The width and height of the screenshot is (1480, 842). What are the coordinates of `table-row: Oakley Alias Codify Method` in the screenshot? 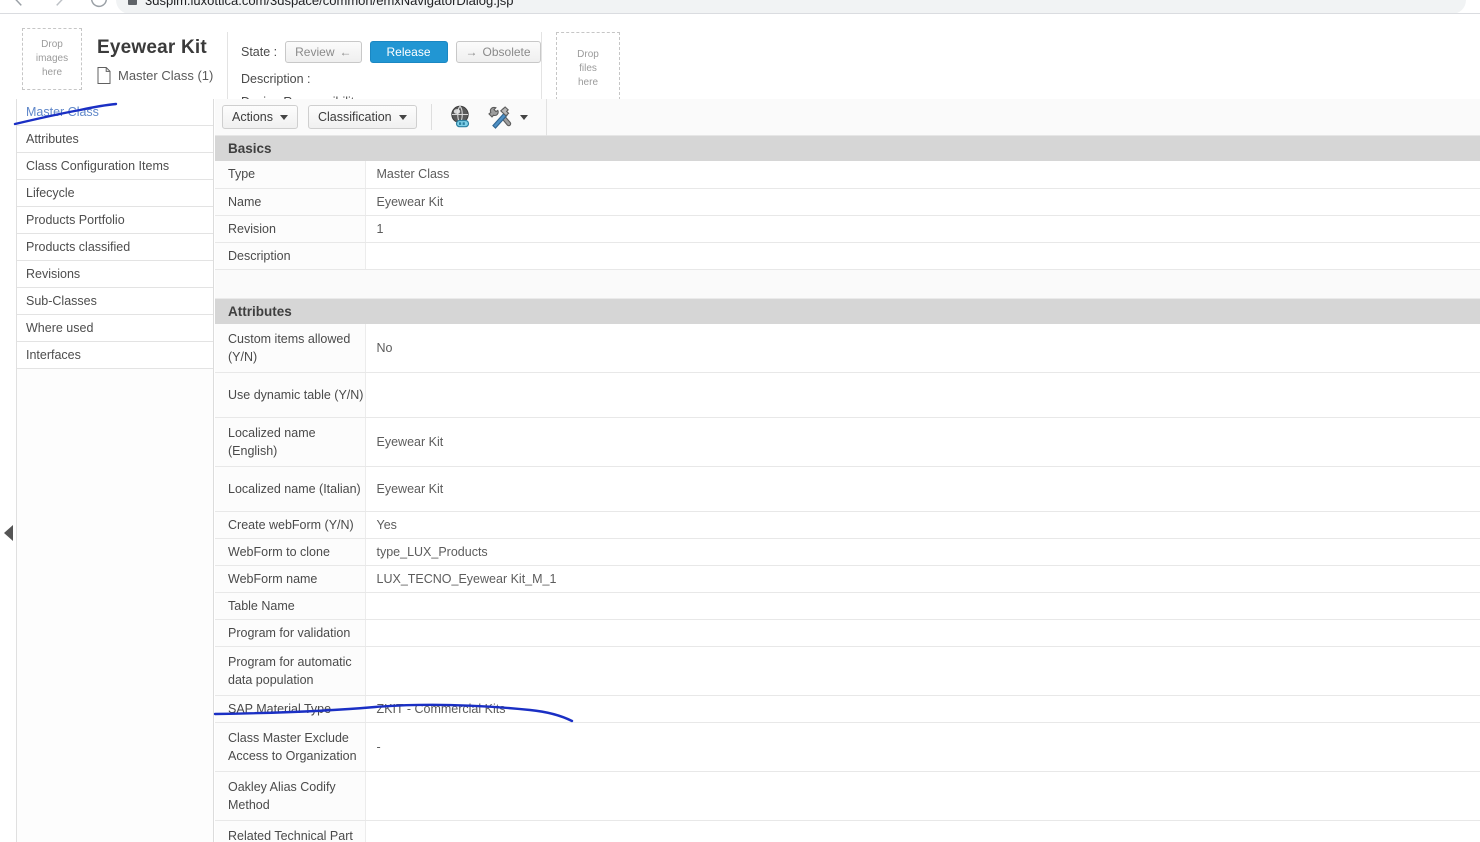 It's located at (847, 796).